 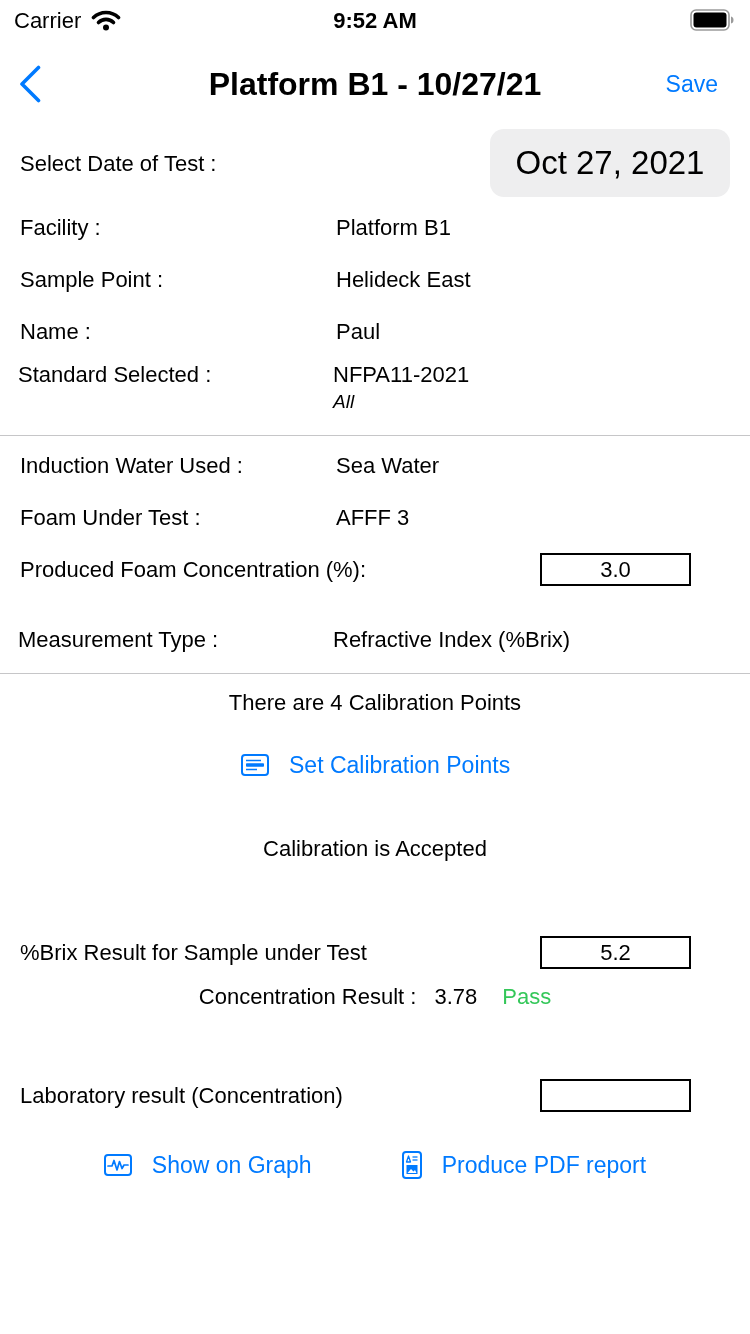 I want to click on back-chevron-icon, so click(x=30, y=84).